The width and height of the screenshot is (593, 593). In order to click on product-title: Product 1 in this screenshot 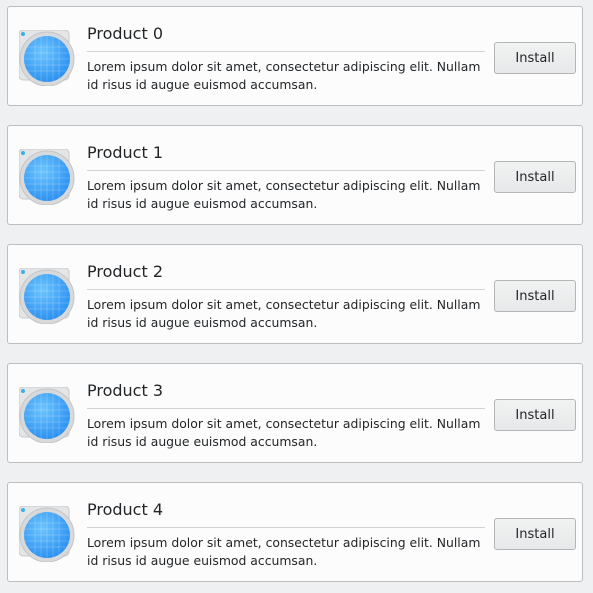, I will do `click(125, 152)`.